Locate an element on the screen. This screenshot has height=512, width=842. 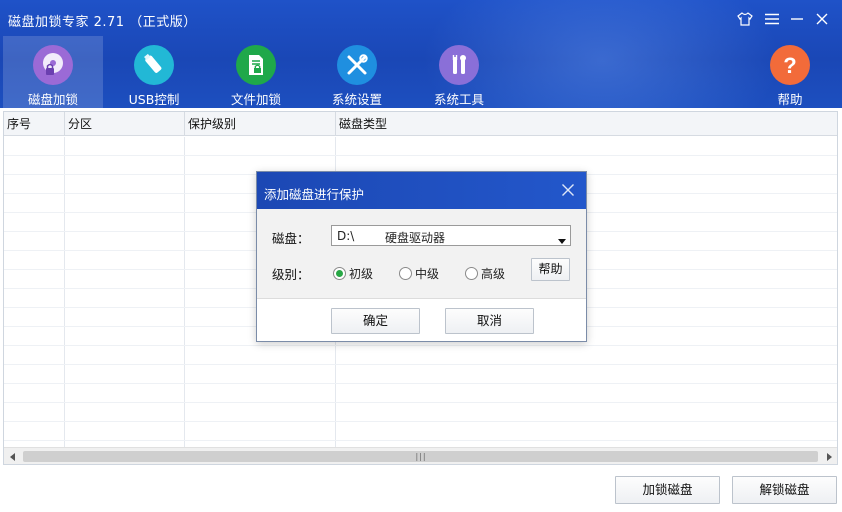
help-icon: ? is located at coordinates (790, 65).